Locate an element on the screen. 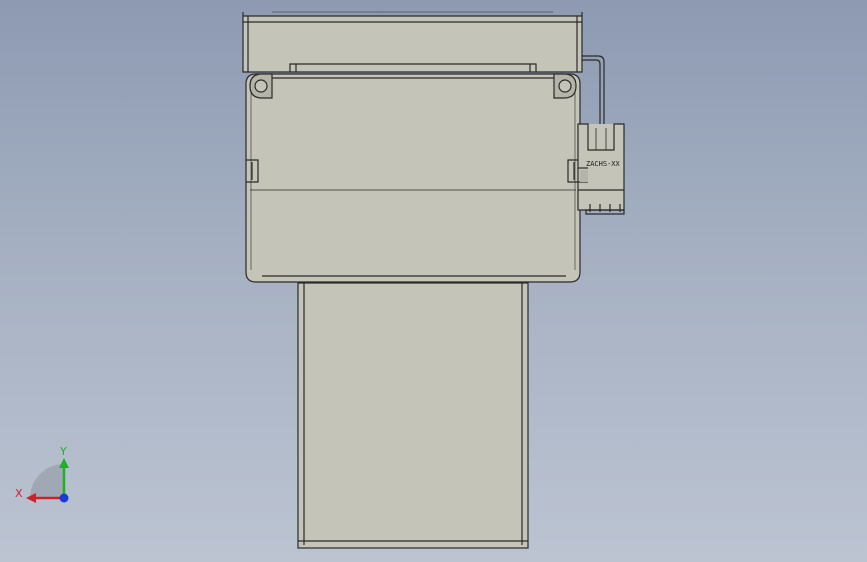 The image size is (867, 562). mounting-hole-right is located at coordinates (565, 86).